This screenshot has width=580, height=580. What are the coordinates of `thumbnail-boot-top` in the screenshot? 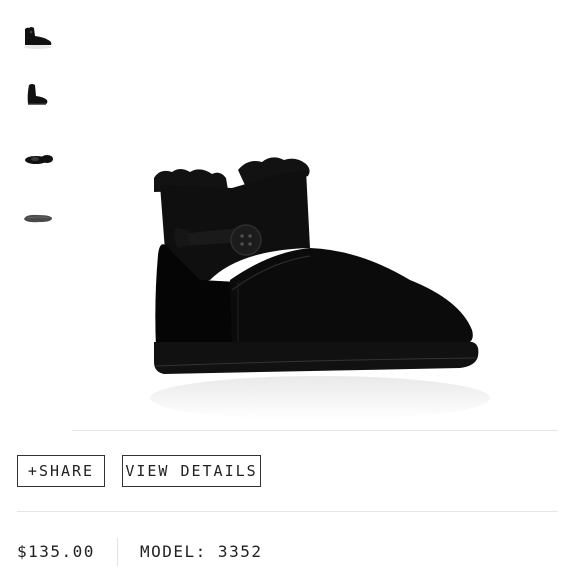 It's located at (38, 156).